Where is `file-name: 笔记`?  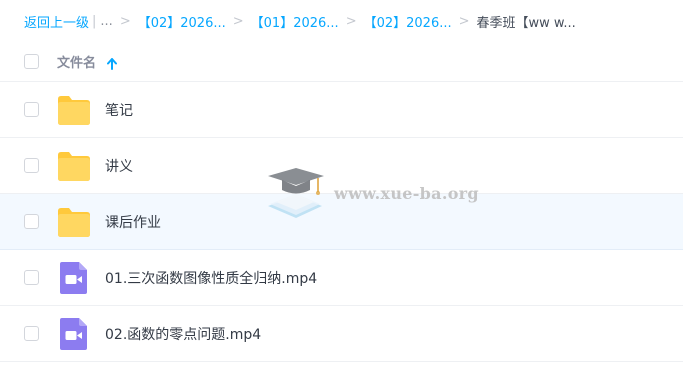
file-name: 笔记 is located at coordinates (119, 110).